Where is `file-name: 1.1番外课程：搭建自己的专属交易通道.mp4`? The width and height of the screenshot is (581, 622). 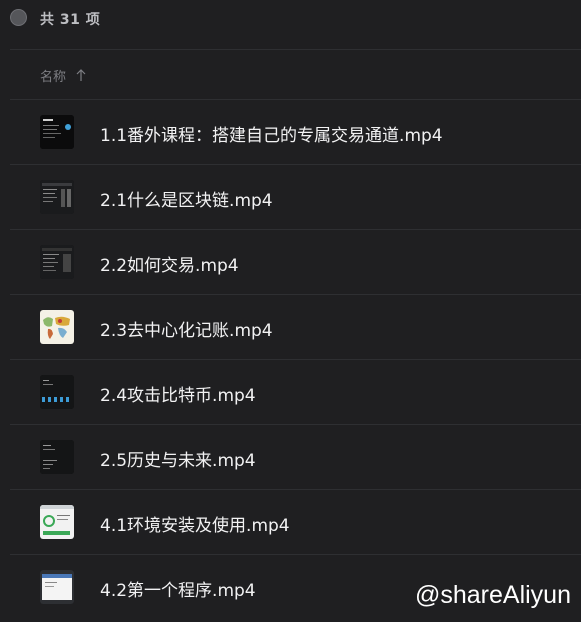
file-name: 1.1番外课程：搭建自己的专属交易通道.mp4 is located at coordinates (271, 133).